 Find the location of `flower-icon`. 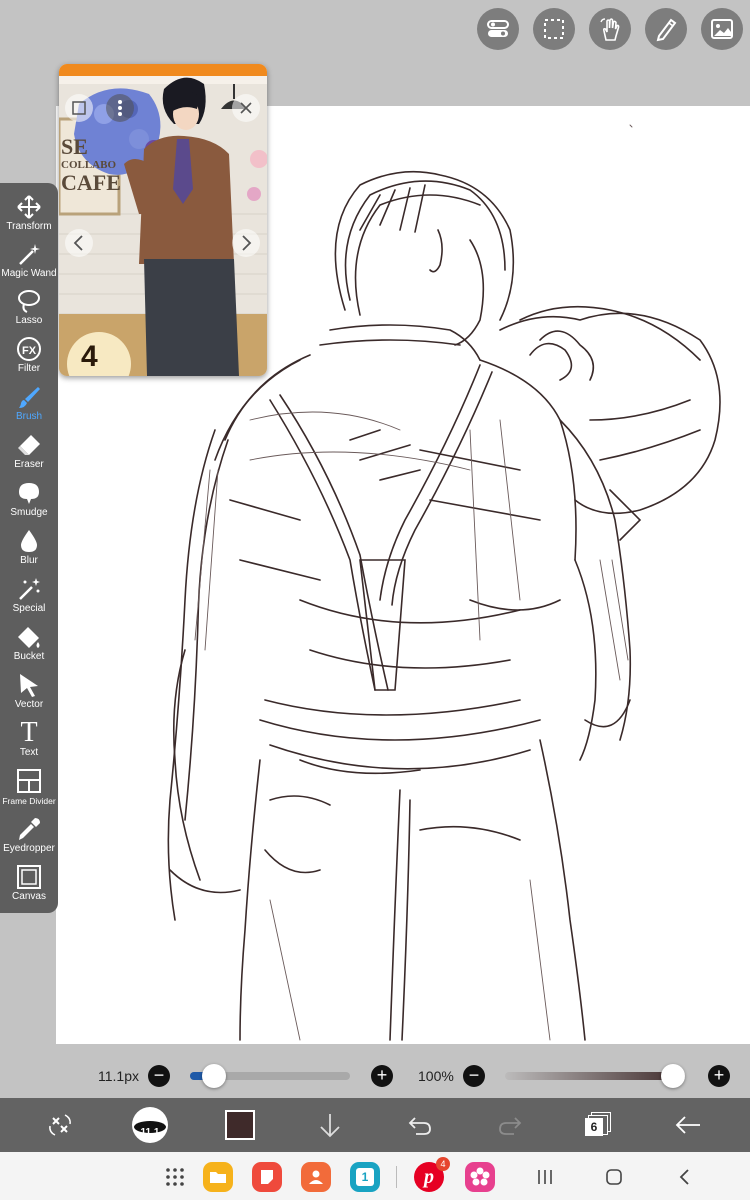

flower-icon is located at coordinates (480, 1176).